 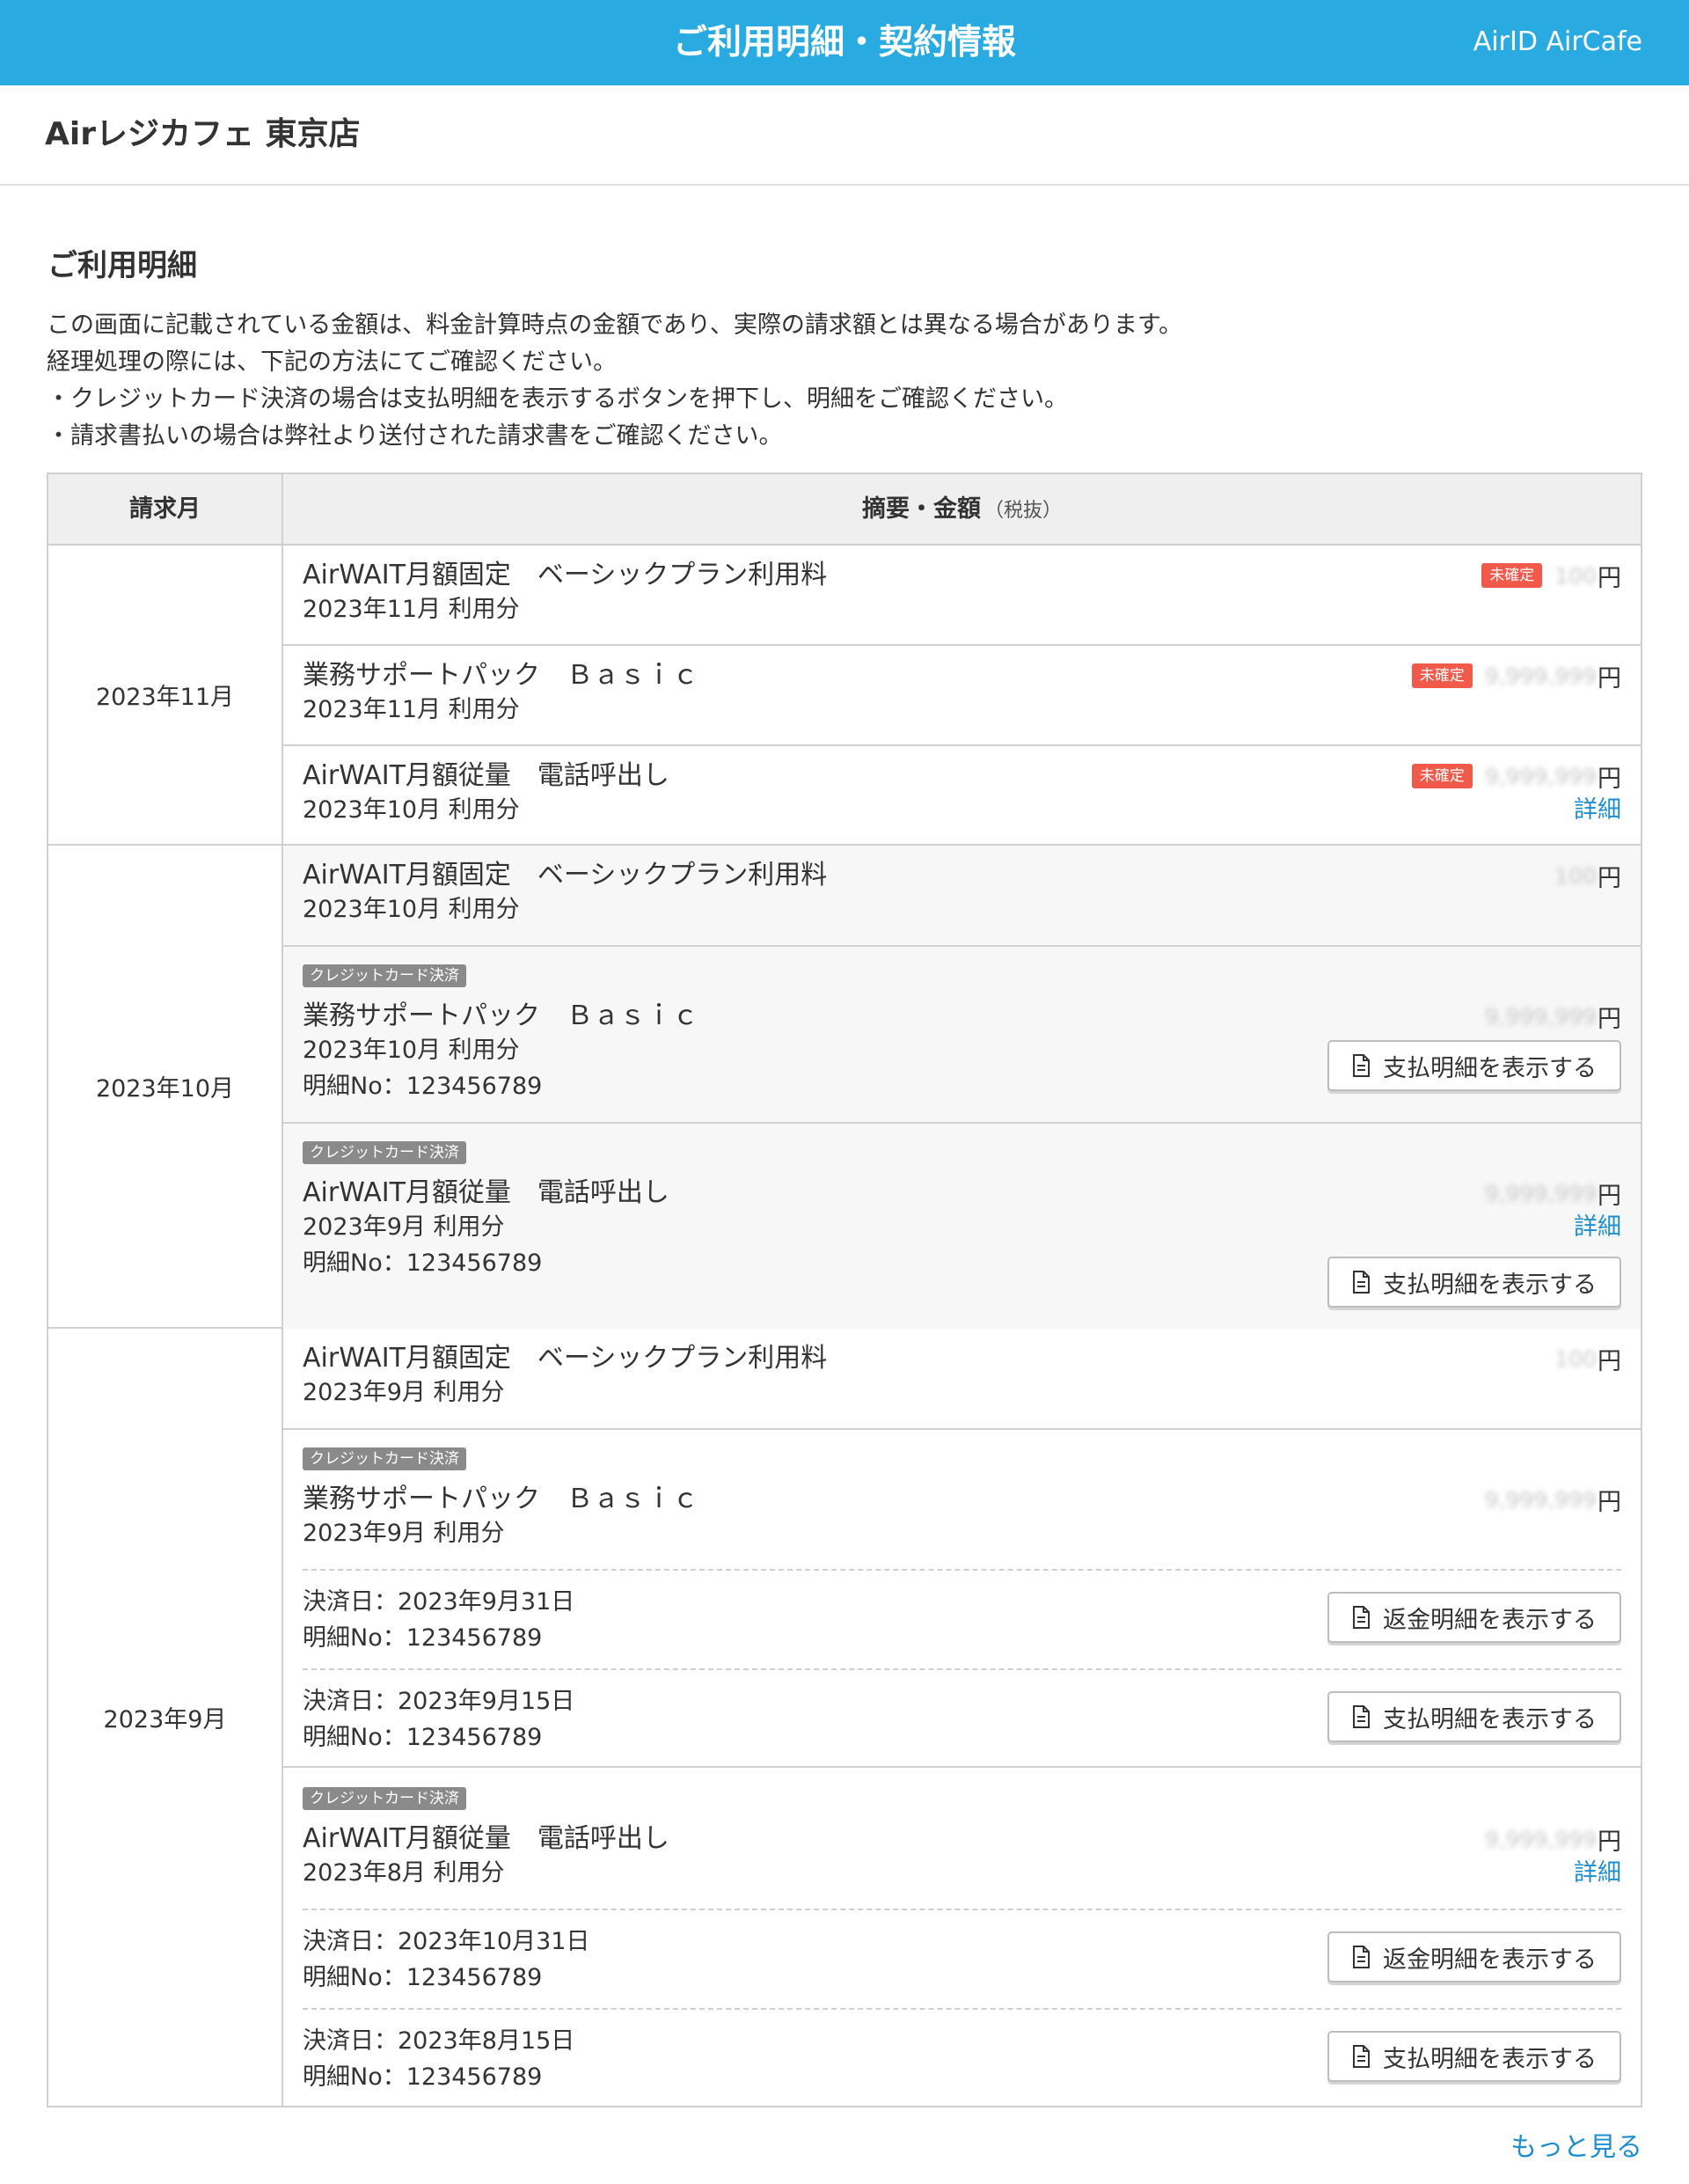 I want to click on month-cell: 2023年11月, so click(x=165, y=695).